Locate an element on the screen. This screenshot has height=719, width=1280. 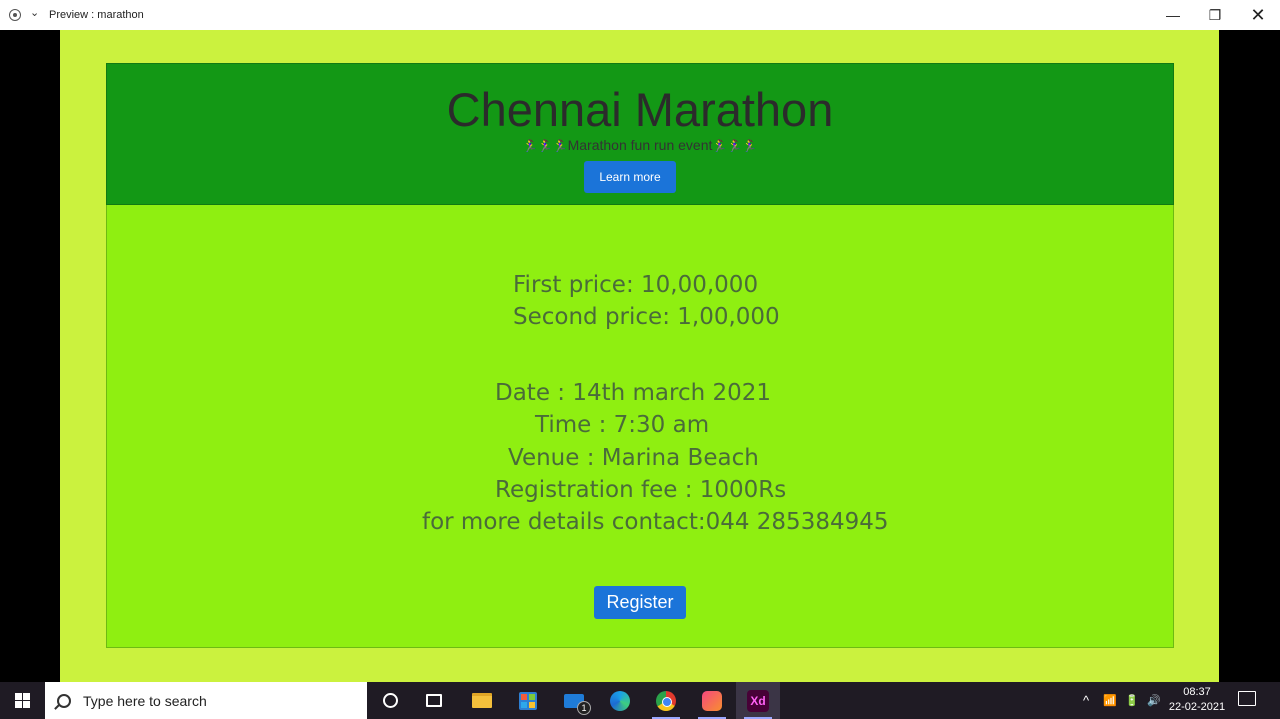
store-button is located at coordinates (528, 700).